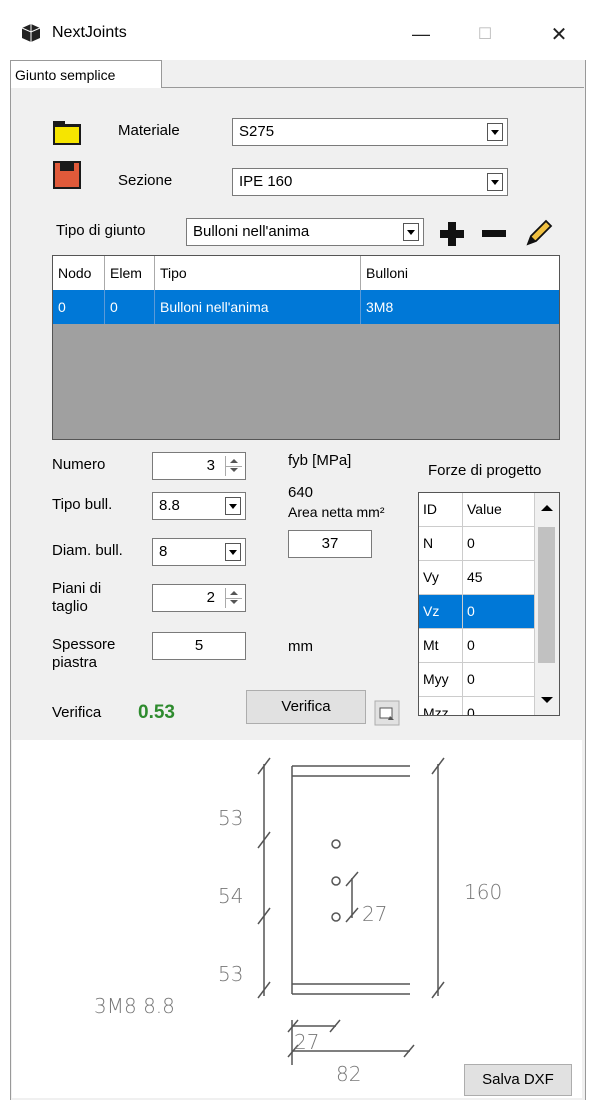 Image resolution: width=590 pixels, height=1102 pixels. What do you see at coordinates (266, 181) in the screenshot?
I see `sezione-value: IPE 160` at bounding box center [266, 181].